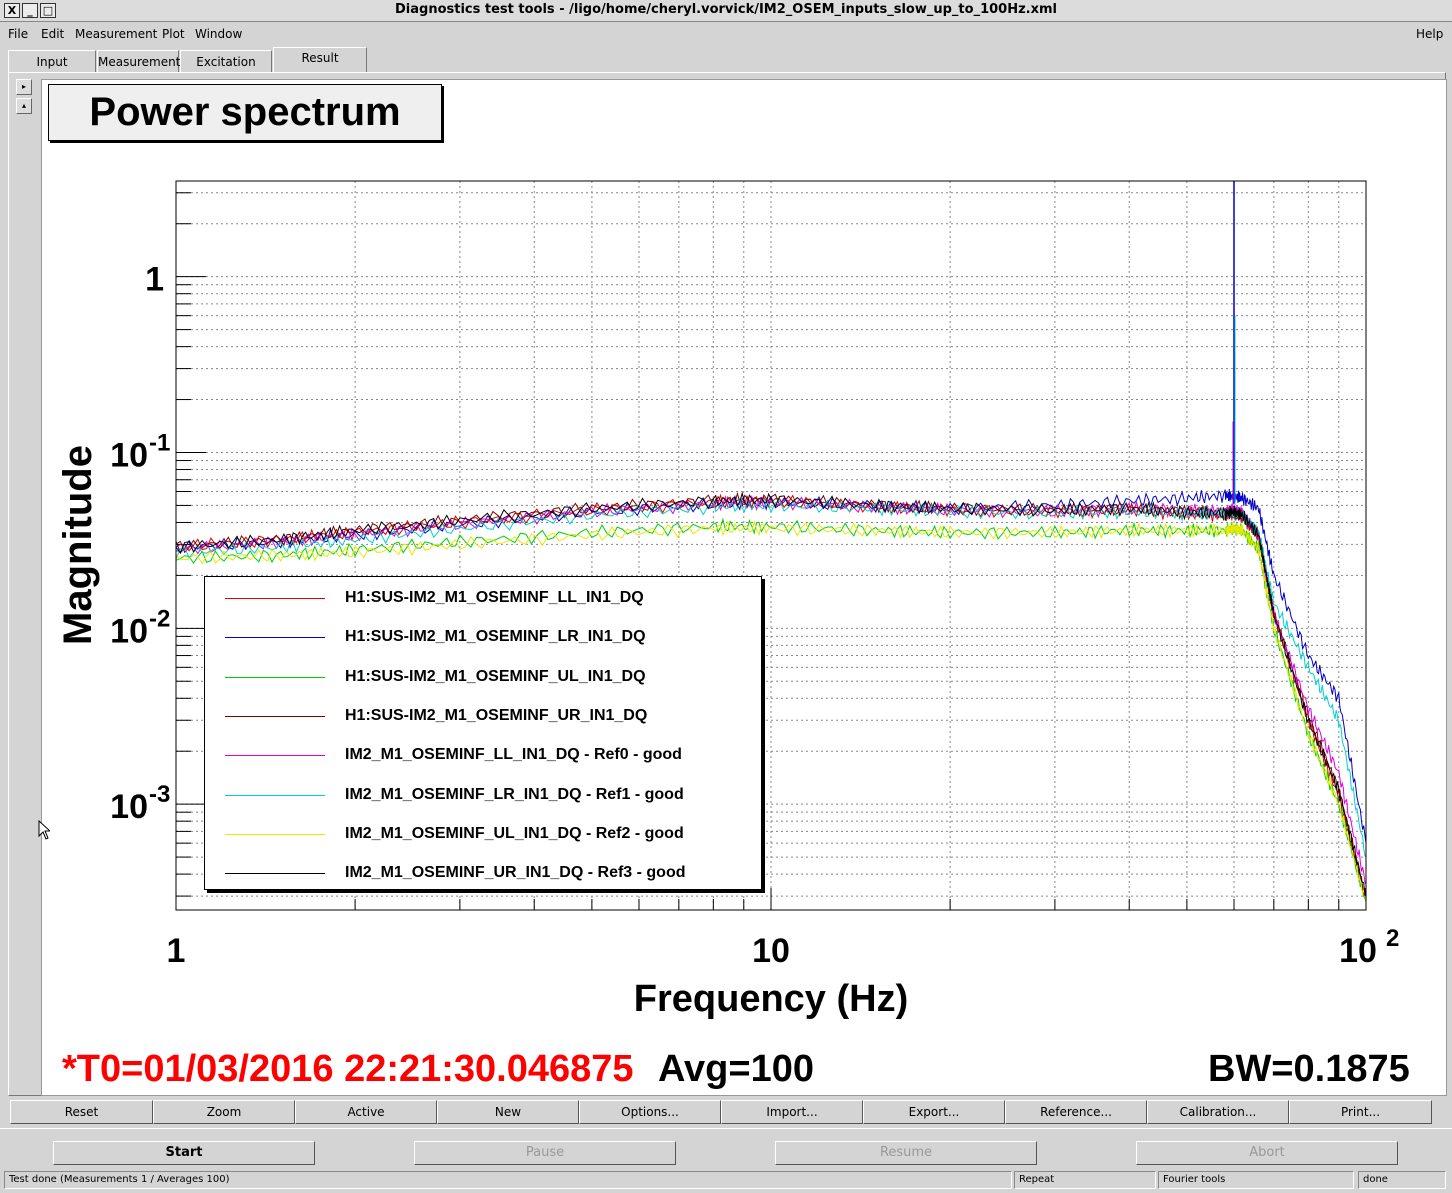 This screenshot has height=1193, width=1452. Describe the element at coordinates (1309, 1069) in the screenshot. I see `bandwidth-value: BW=0.1875` at that location.